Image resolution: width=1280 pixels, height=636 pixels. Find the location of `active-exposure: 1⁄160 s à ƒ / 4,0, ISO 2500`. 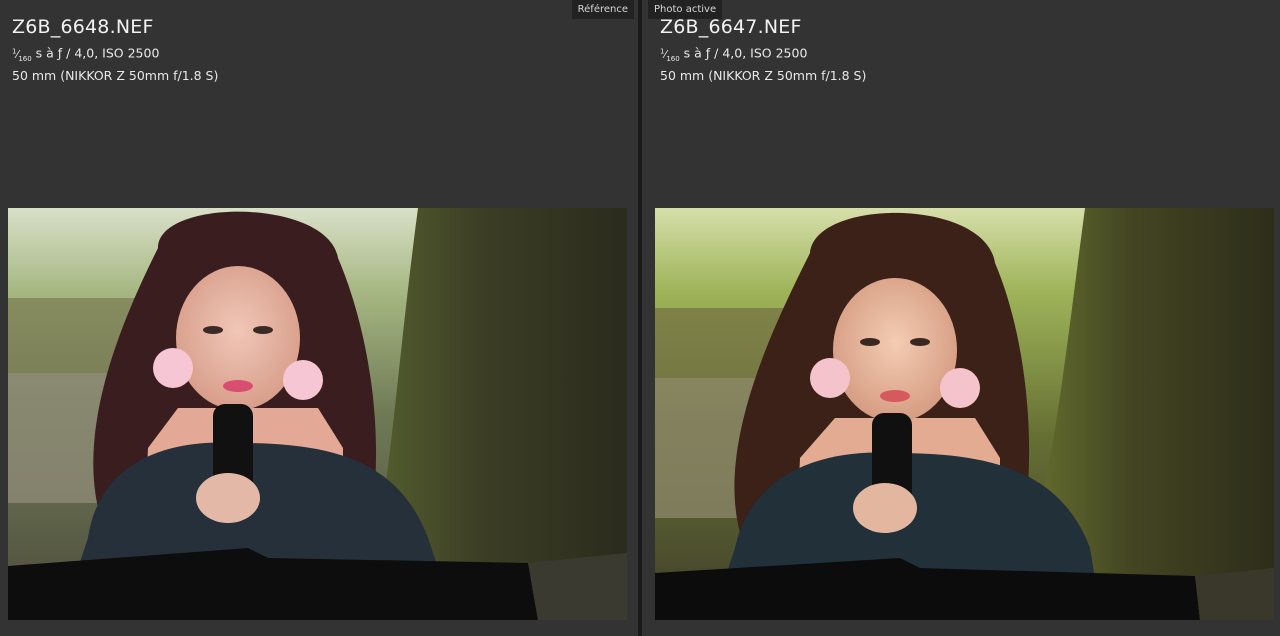

active-exposure: 1⁄160 s à ƒ / 4,0, ISO 2500 is located at coordinates (763, 55).